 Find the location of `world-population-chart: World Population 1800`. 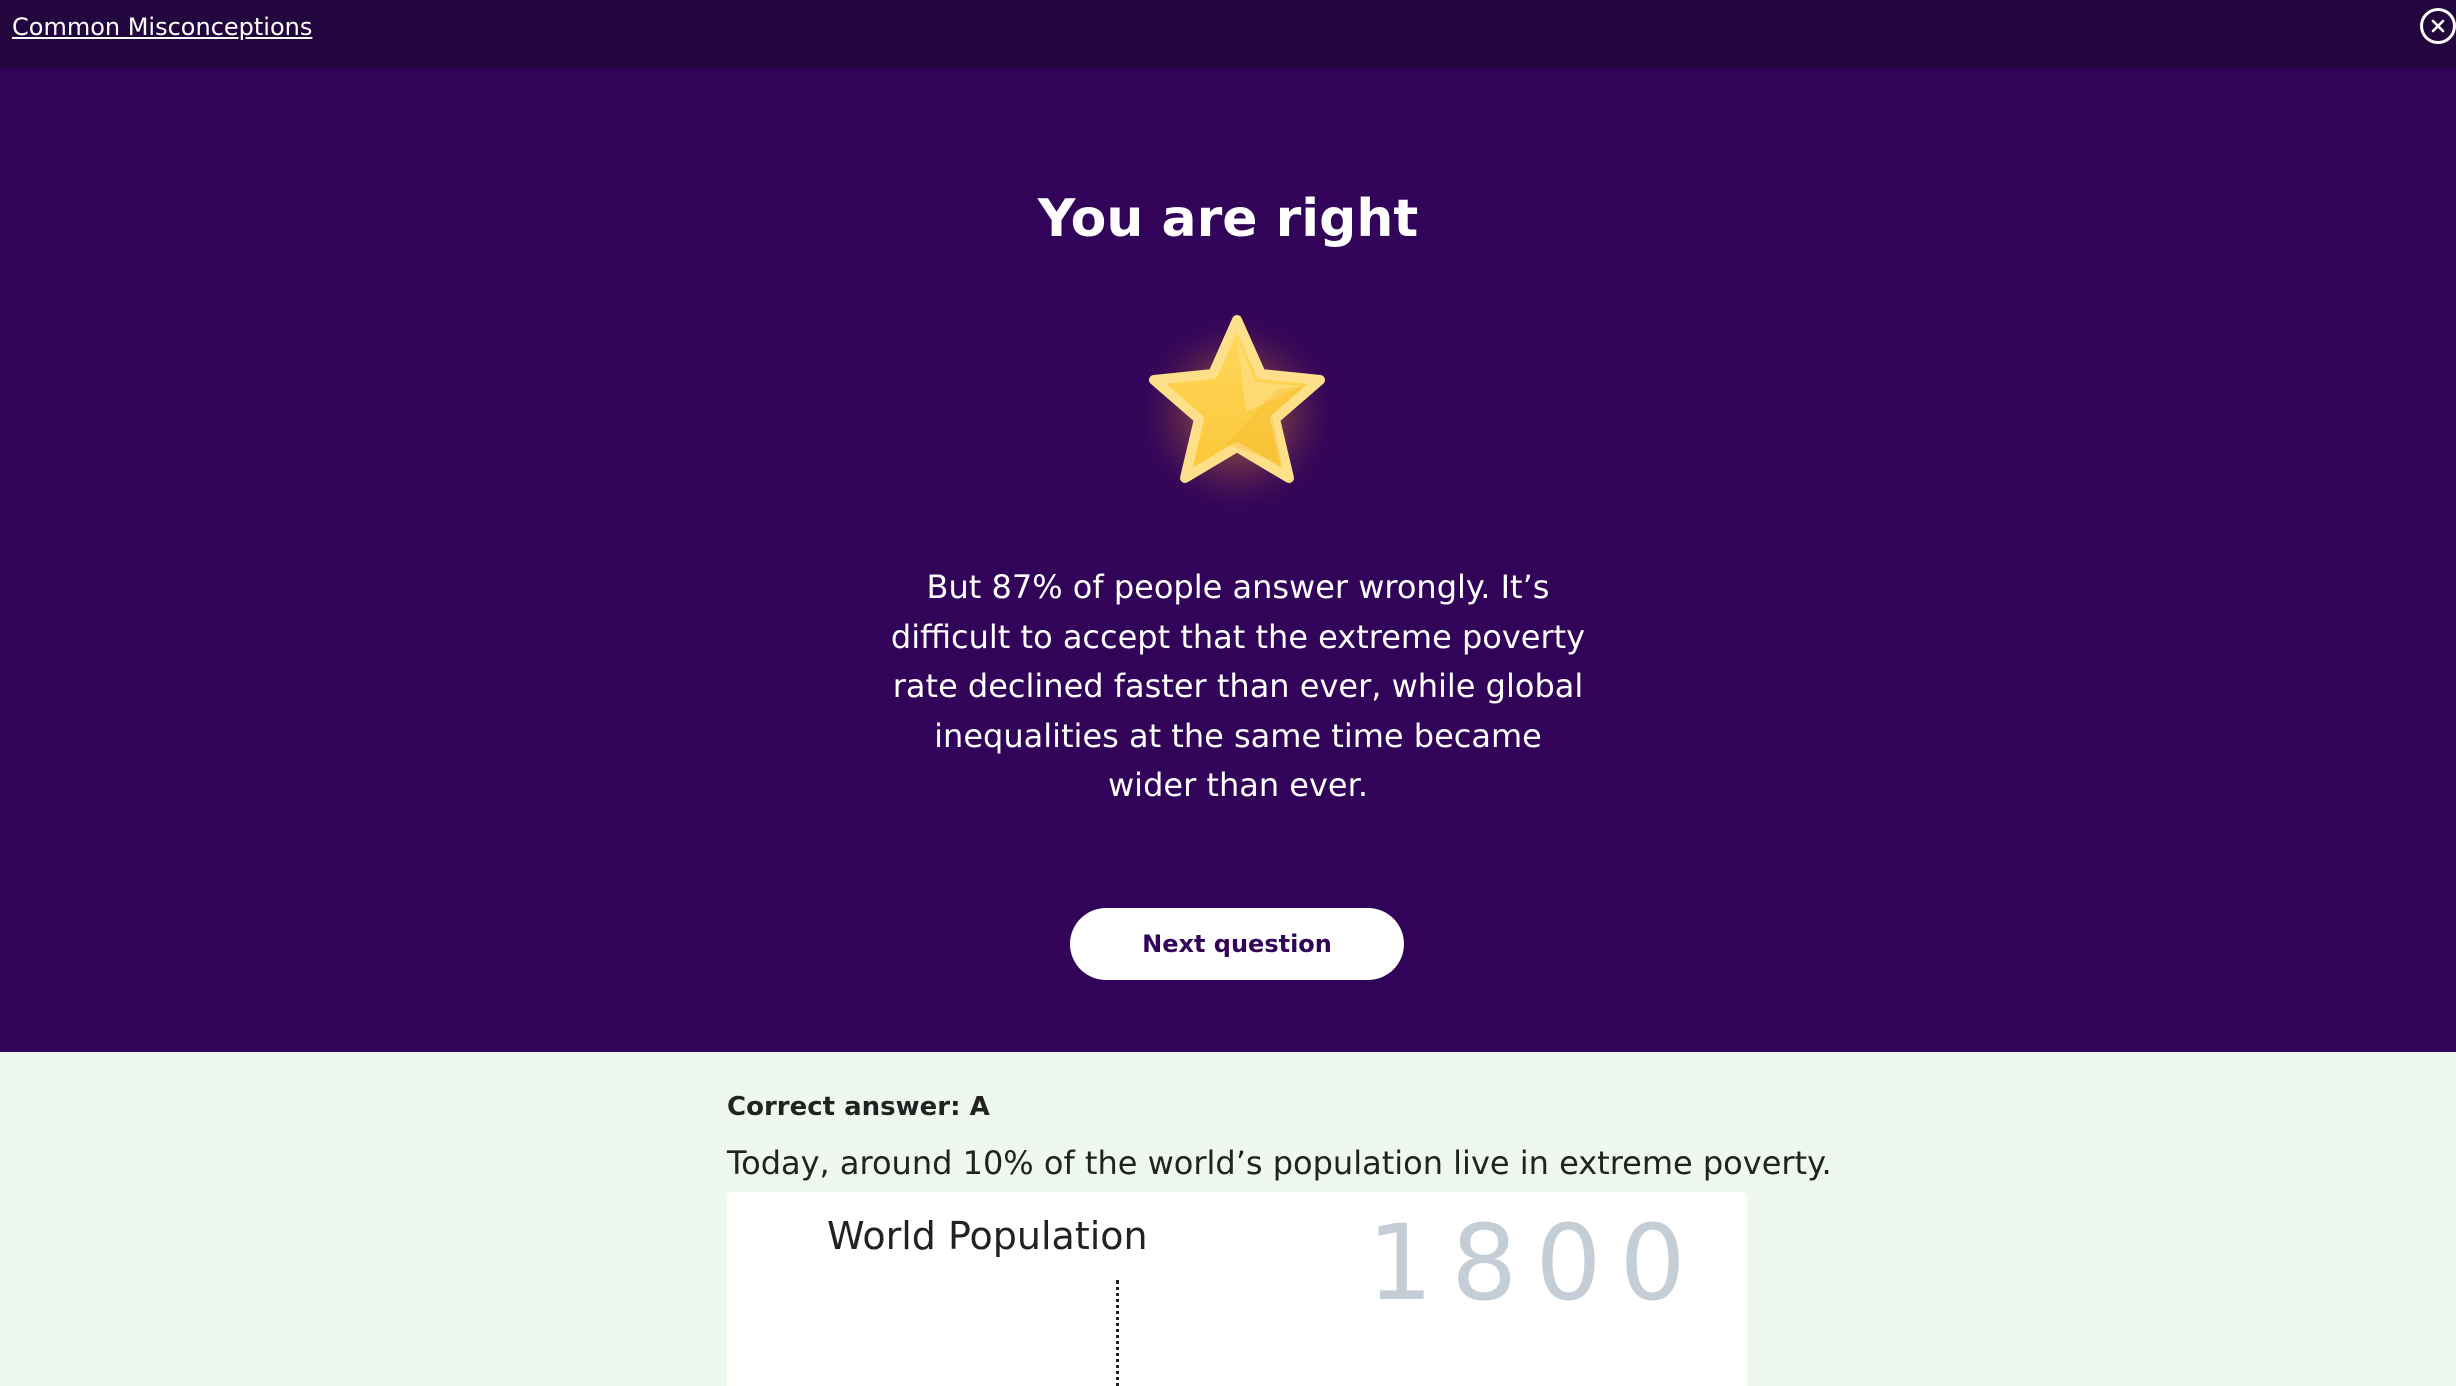

world-population-chart: World Population 1800 is located at coordinates (1237, 1289).